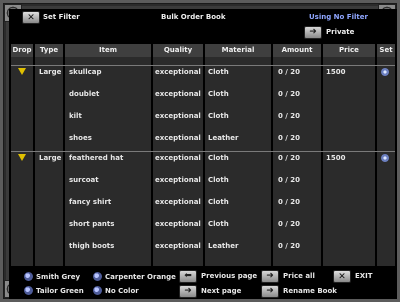 This screenshot has width=400, height=302. I want to click on rename-book-label: Rename Book, so click(310, 291).